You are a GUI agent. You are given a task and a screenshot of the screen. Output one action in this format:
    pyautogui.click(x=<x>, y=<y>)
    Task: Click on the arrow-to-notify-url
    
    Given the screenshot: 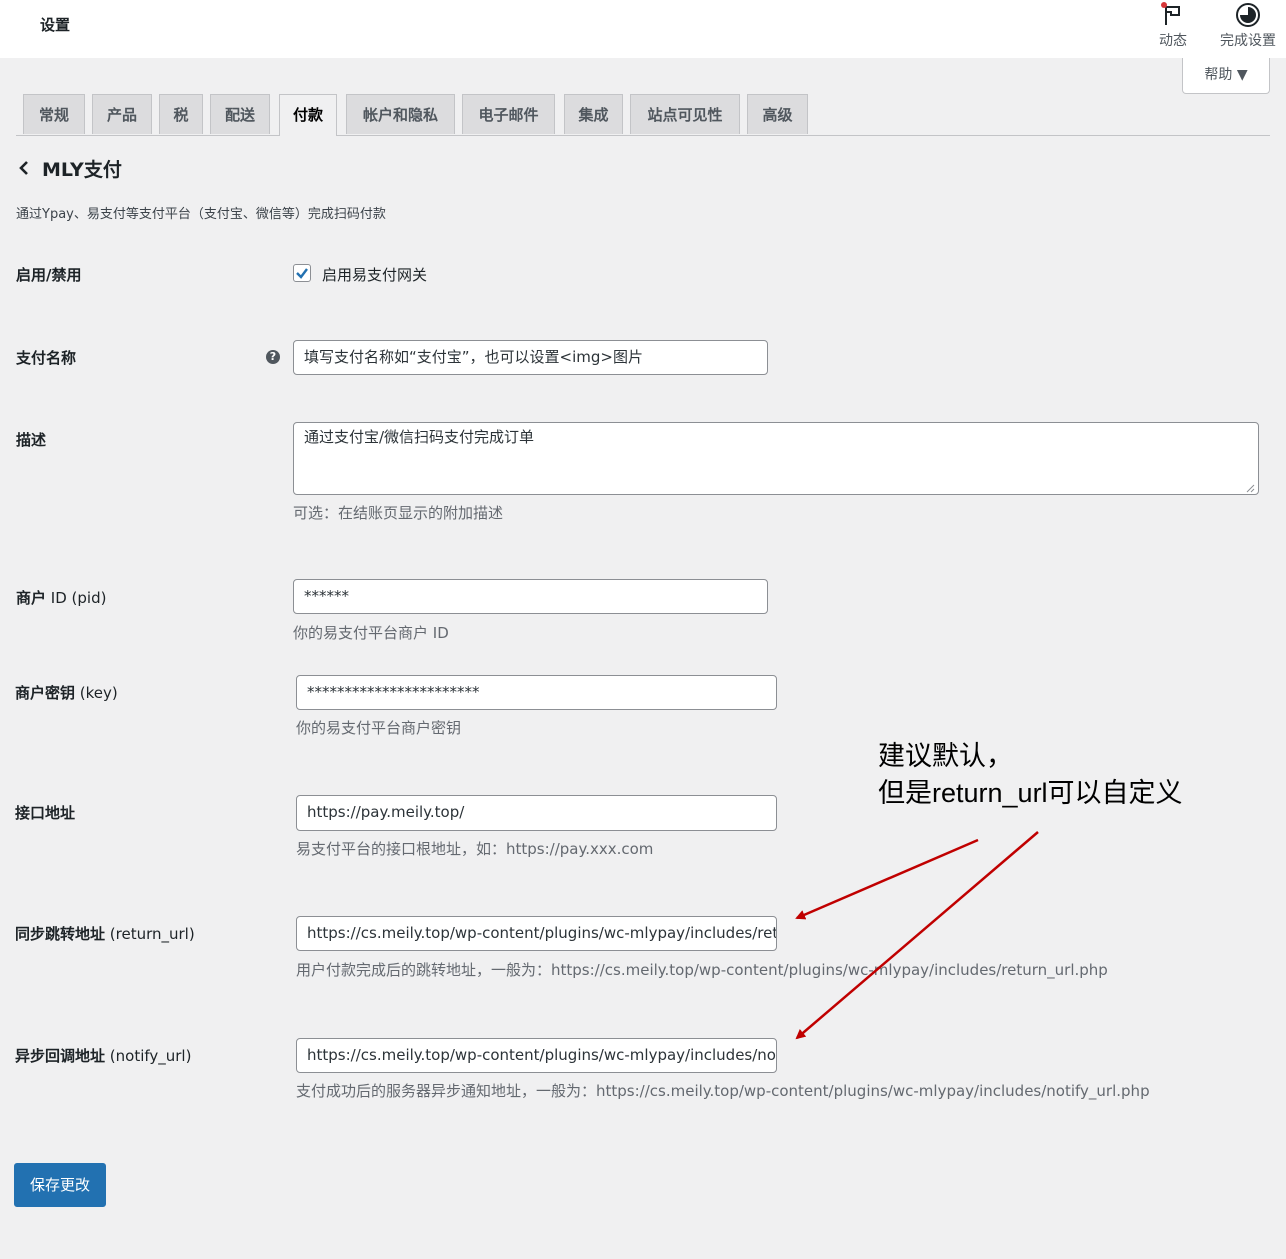 What is the action you would take?
    pyautogui.click(x=917, y=935)
    